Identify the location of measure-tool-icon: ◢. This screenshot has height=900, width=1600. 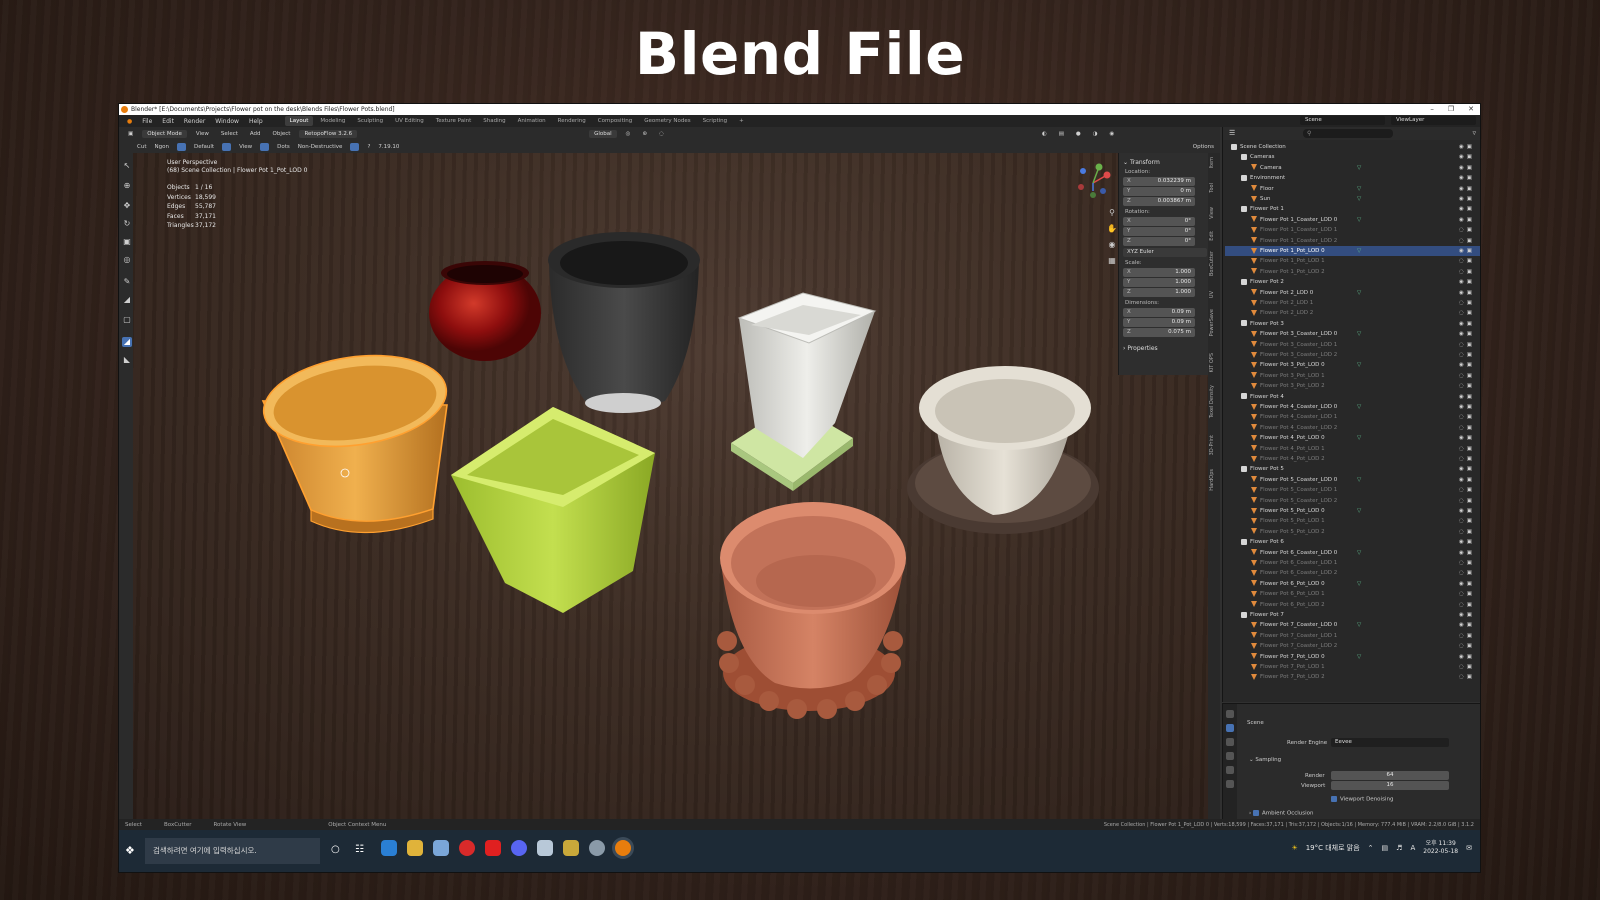
(127, 300).